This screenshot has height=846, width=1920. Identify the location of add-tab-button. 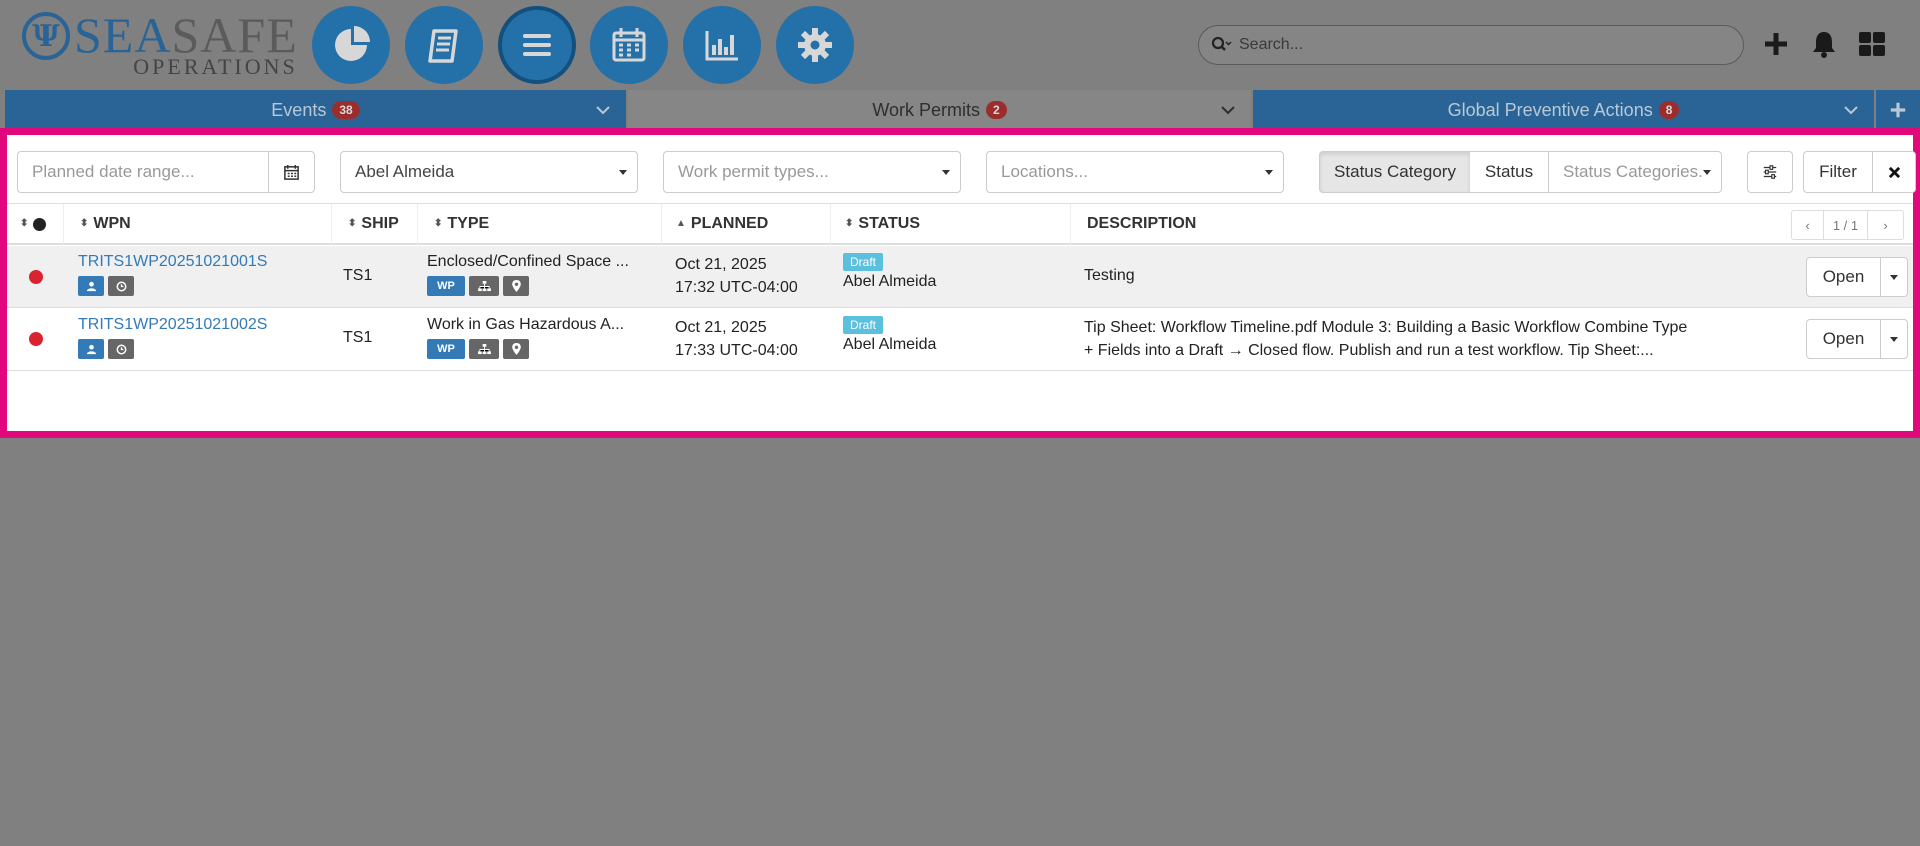
(1898, 110).